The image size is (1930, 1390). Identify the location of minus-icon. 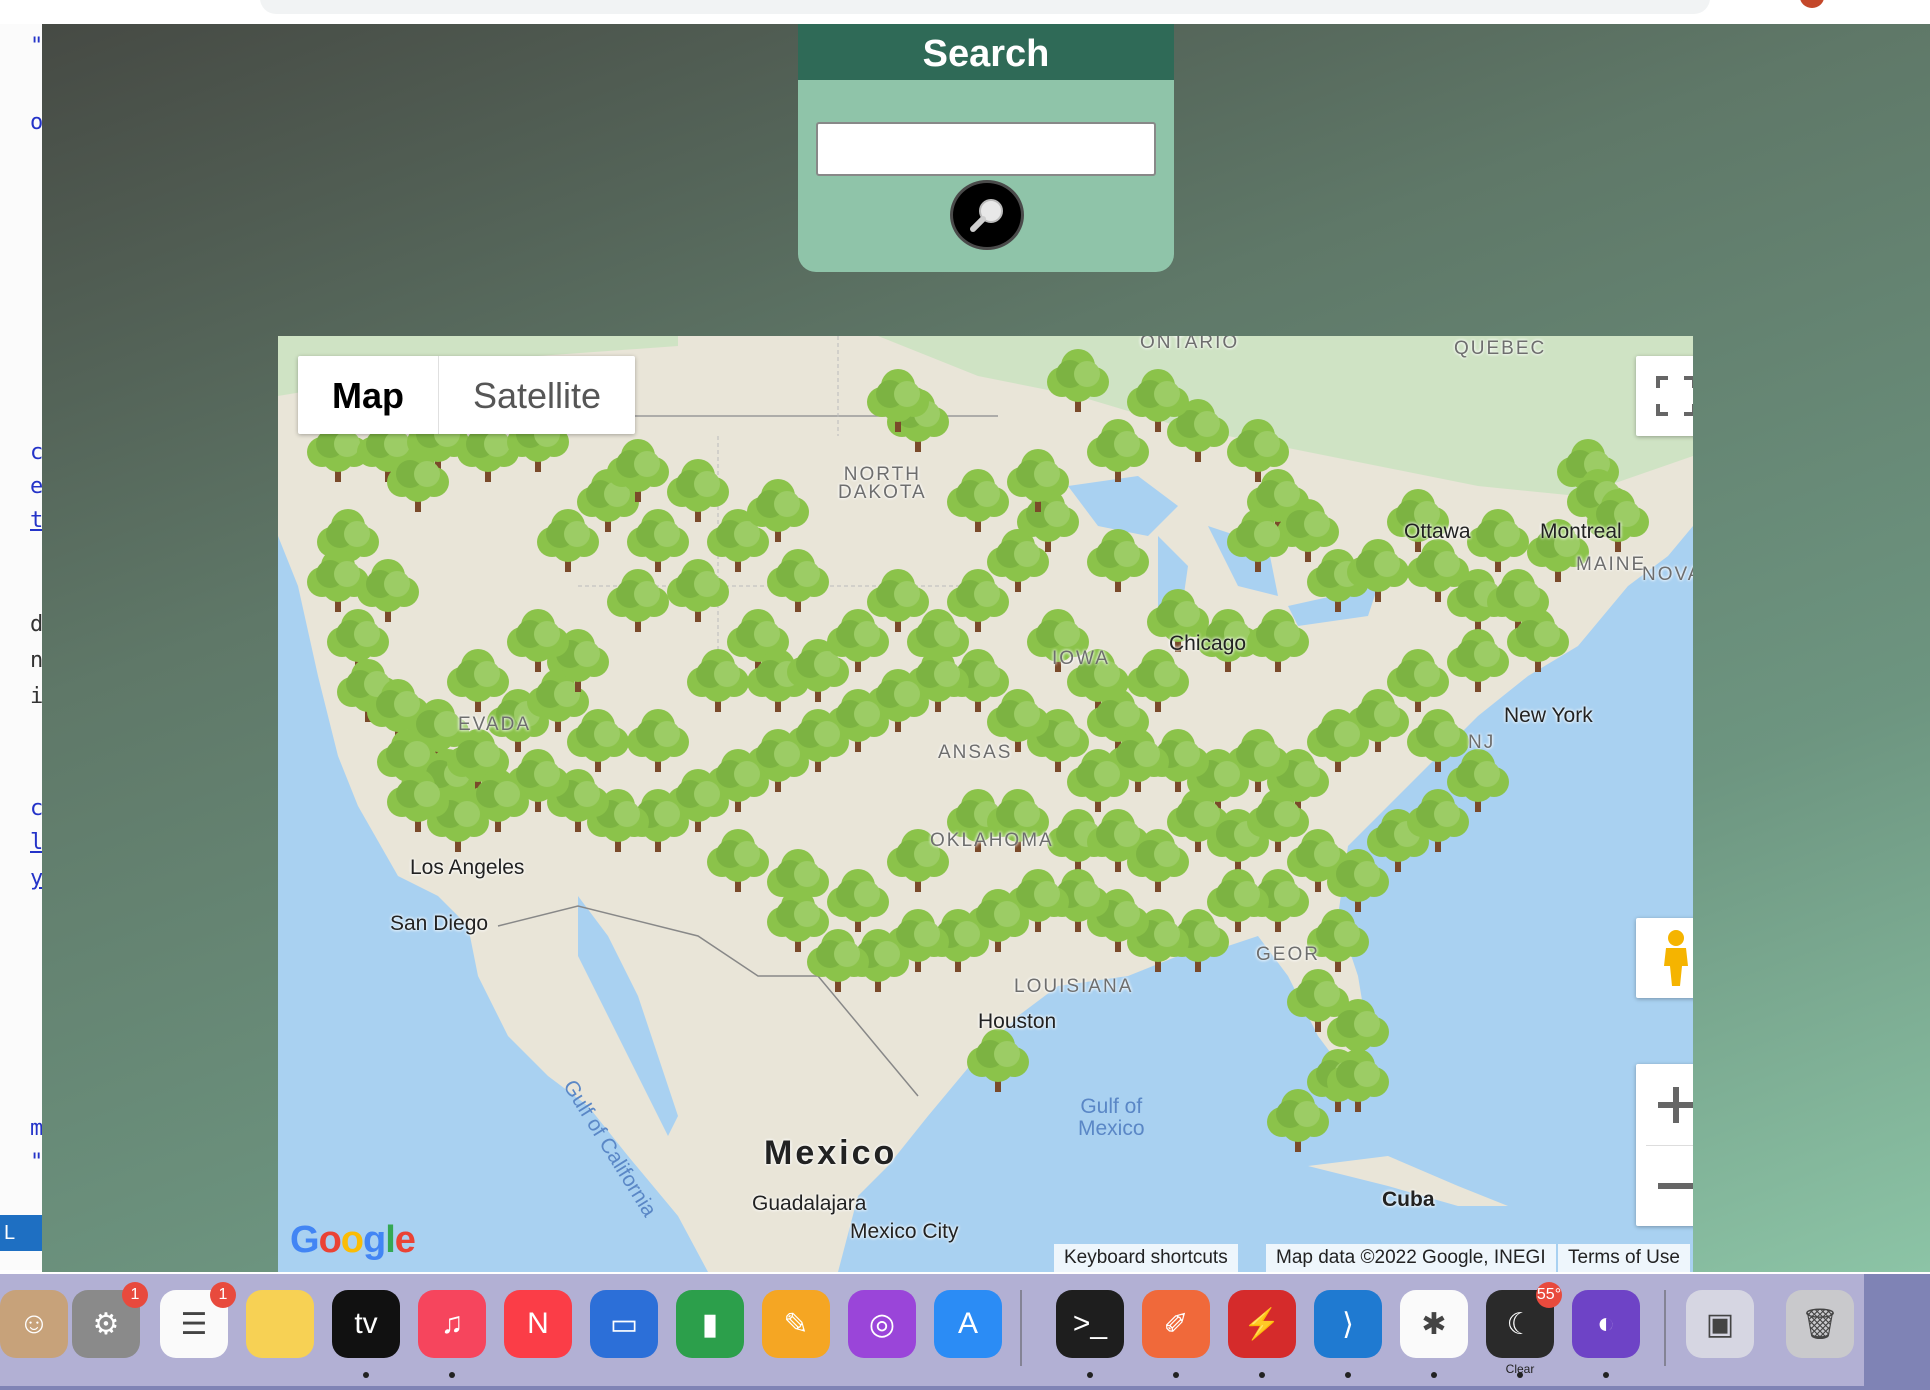
(1675, 1185).